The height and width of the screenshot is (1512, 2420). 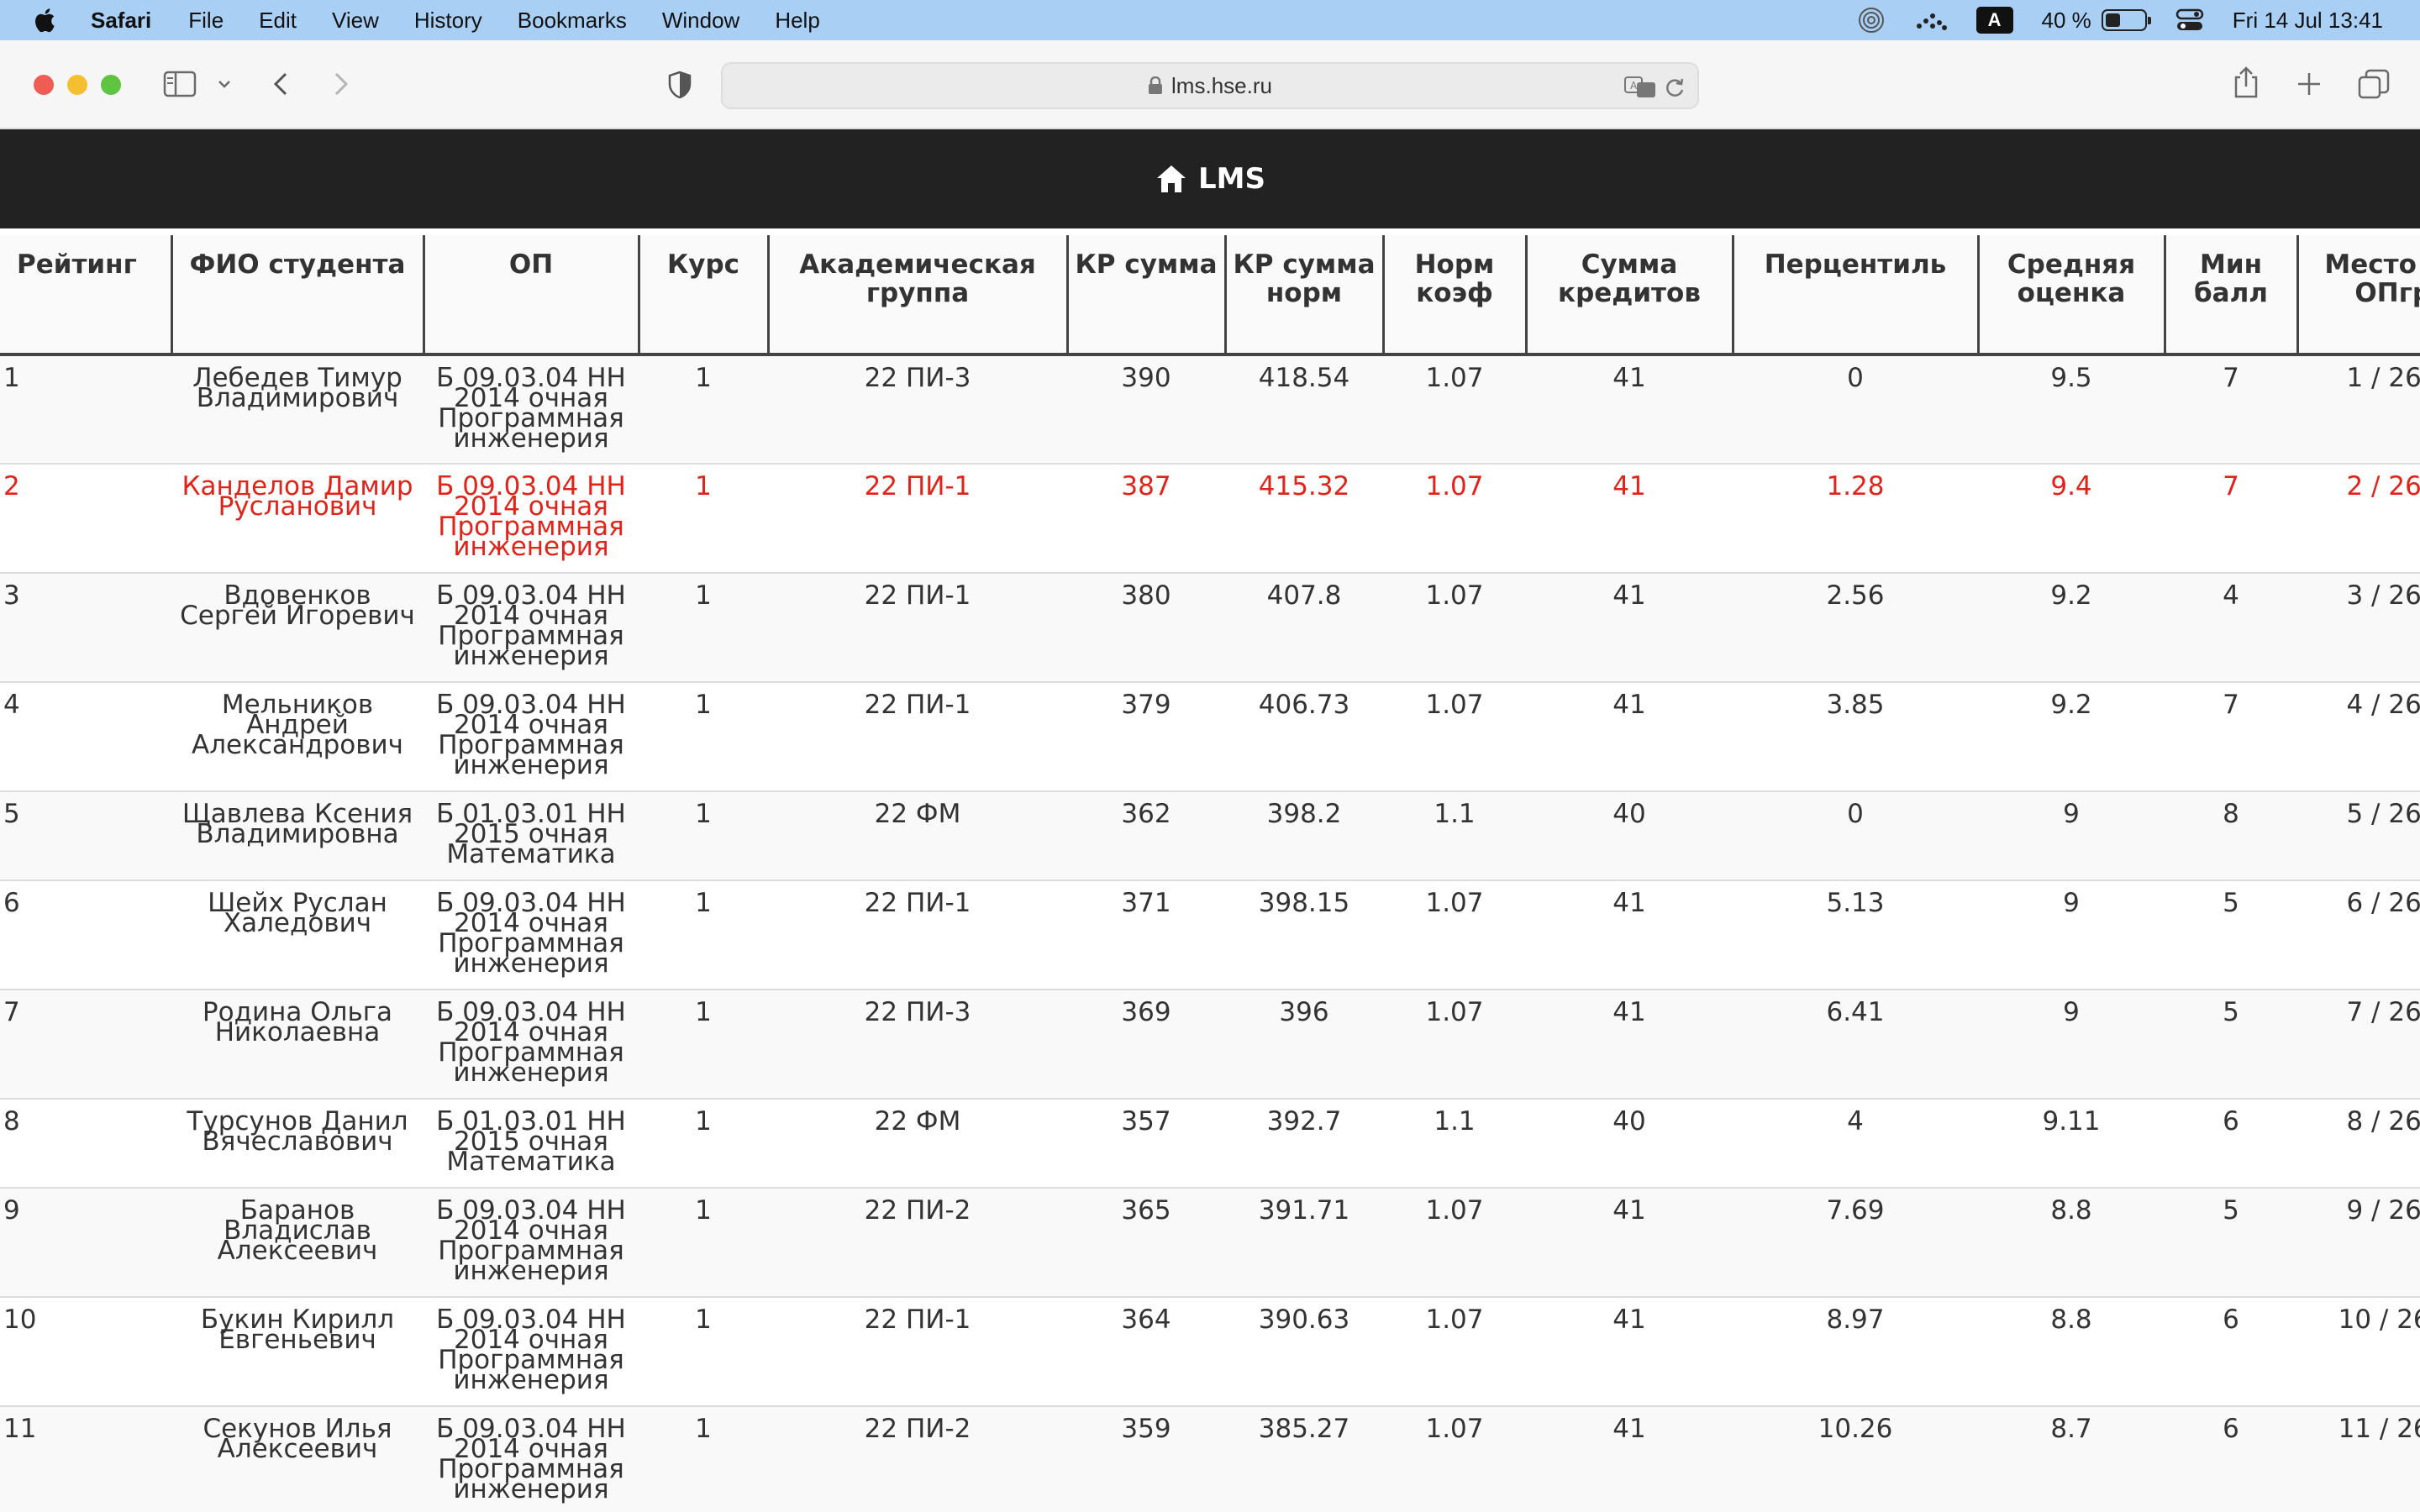 What do you see at coordinates (206, 21) in the screenshot?
I see `menu-file: File` at bounding box center [206, 21].